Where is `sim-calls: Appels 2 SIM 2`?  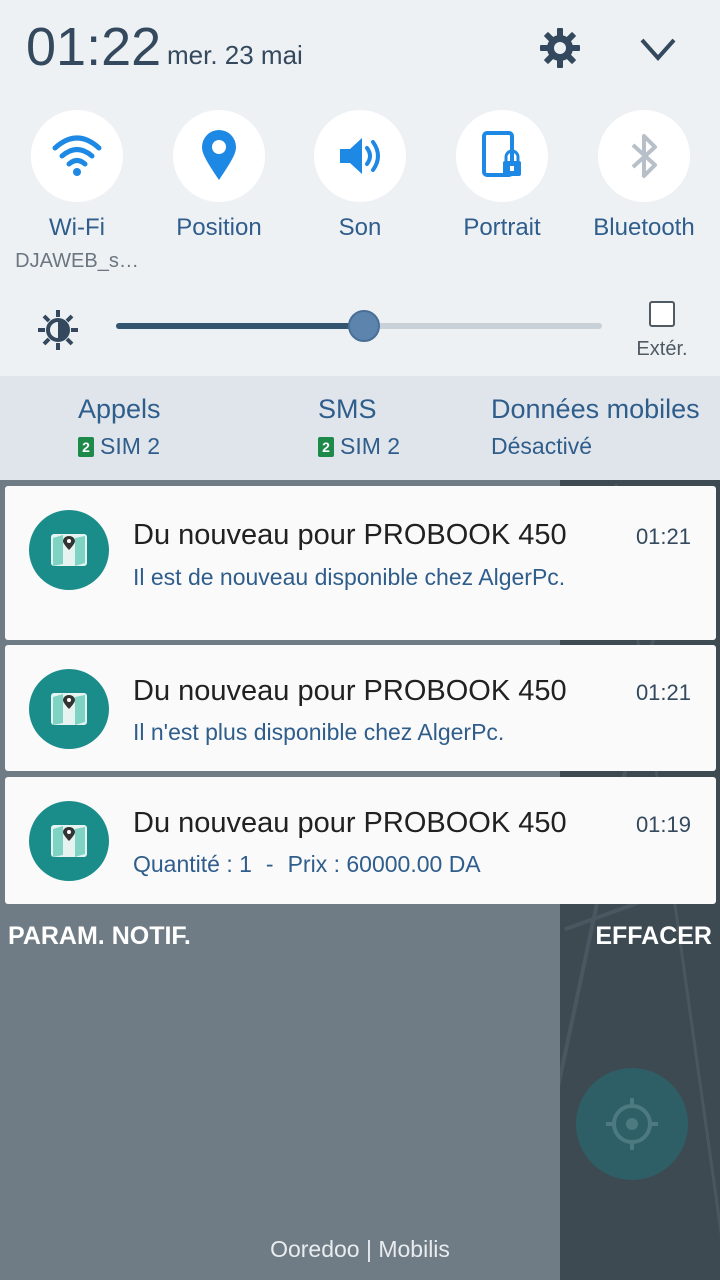 sim-calls: Appels 2 SIM 2 is located at coordinates (119, 427).